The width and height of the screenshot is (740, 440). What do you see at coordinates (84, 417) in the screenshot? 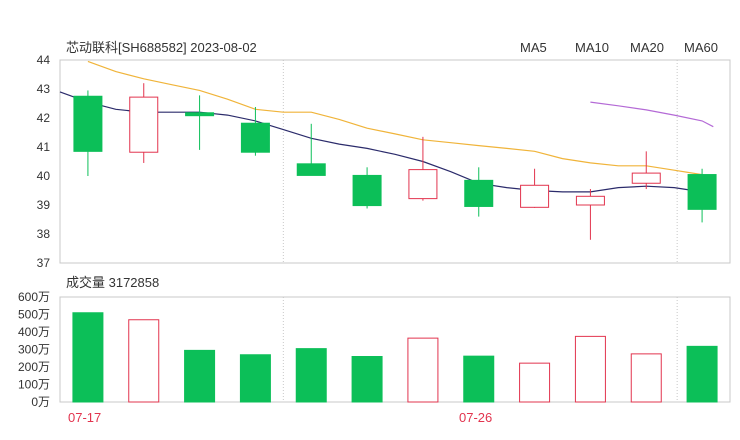
I see `date-tick-label: 07-17` at bounding box center [84, 417].